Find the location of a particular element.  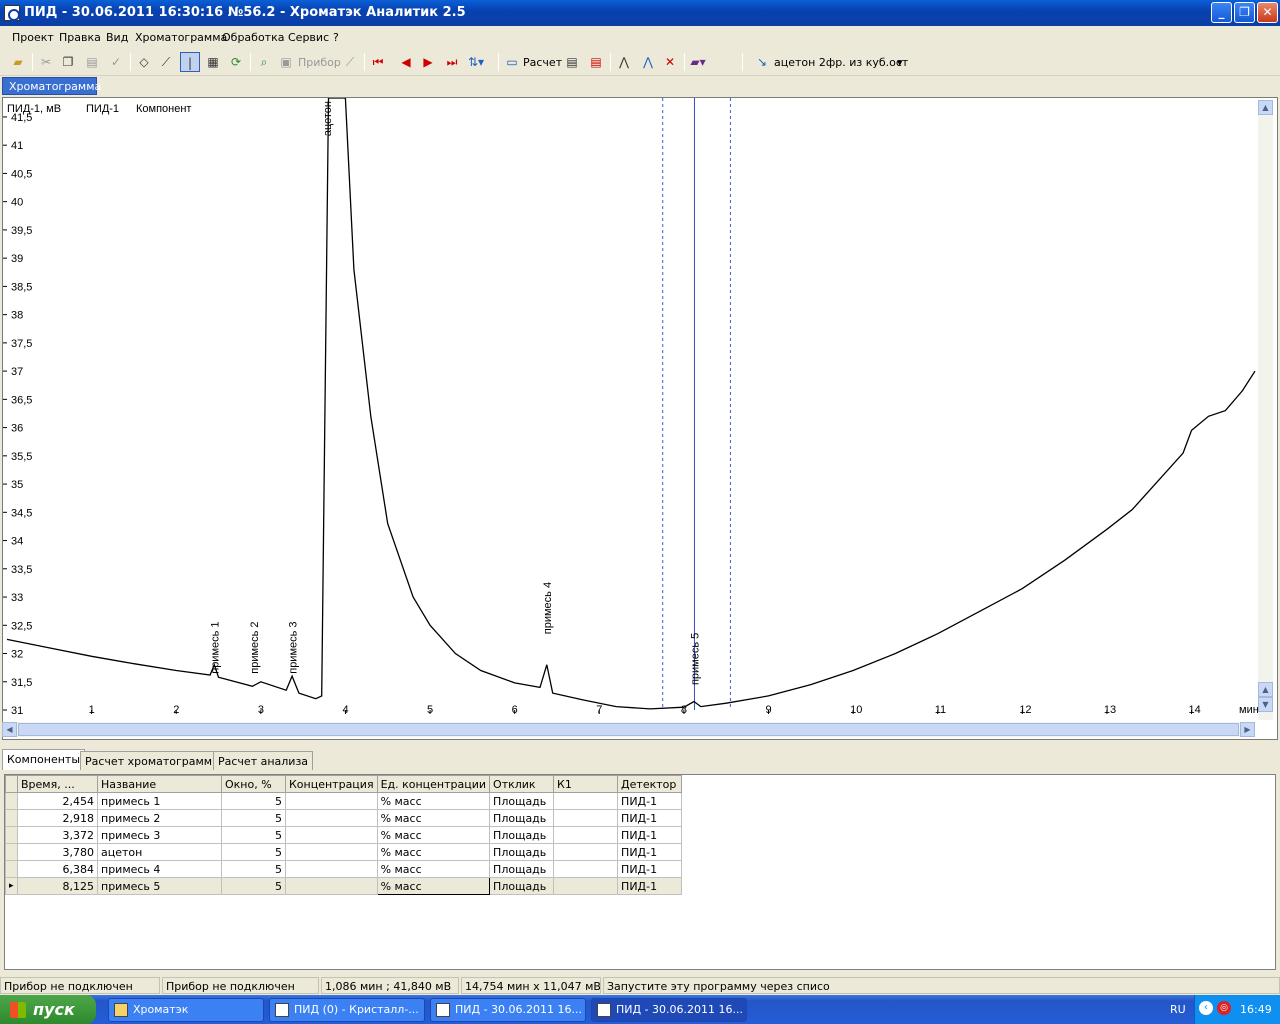

table-row: 3,780 ацетон 5 % масс Площадь ПИД-1 is located at coordinates (344, 852).